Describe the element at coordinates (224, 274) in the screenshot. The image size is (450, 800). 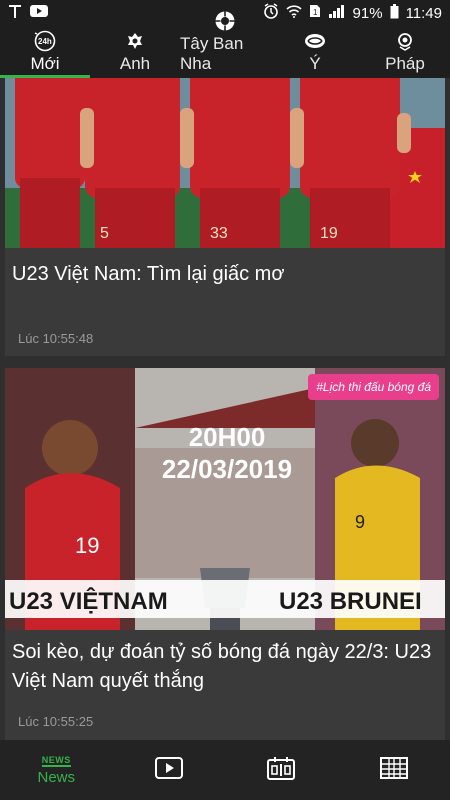
I see `article-title: U23 Việt Nam: Tìm lại giấc mơ` at that location.